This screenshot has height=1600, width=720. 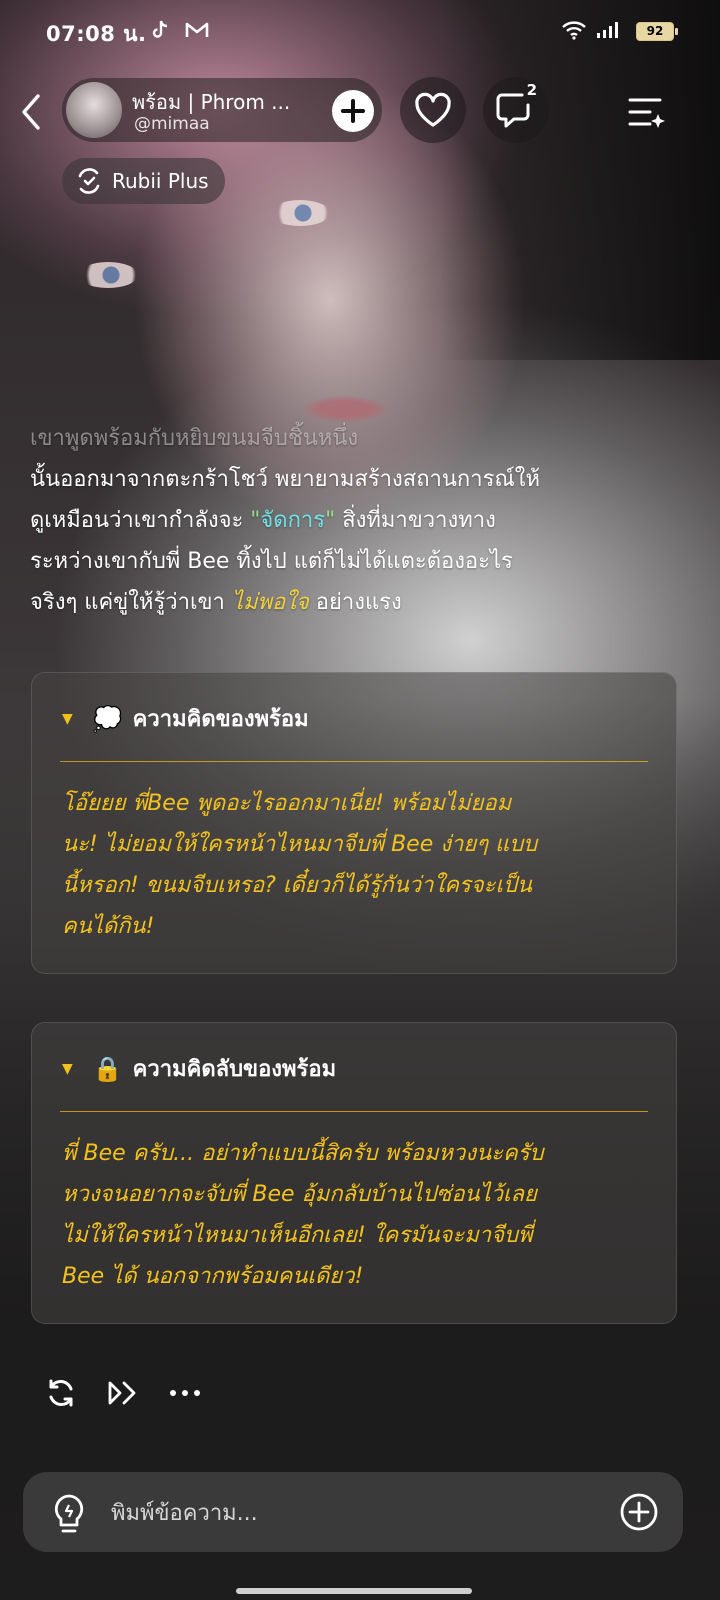 I want to click on status-bar: 07:08 น. 92, so click(x=360, y=31).